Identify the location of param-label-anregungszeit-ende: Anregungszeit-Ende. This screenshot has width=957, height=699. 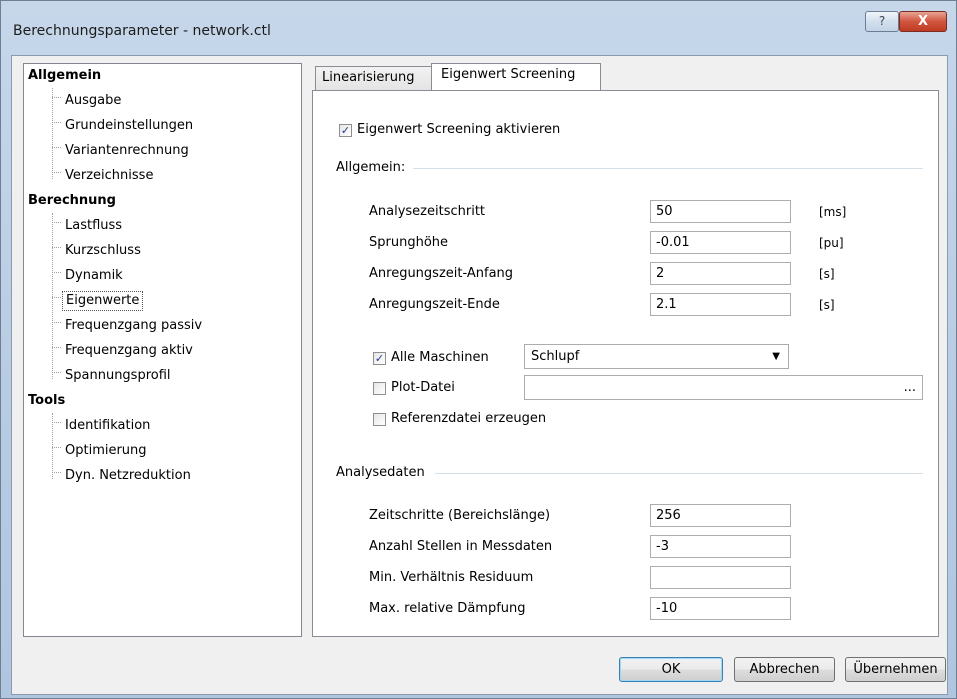
(434, 304).